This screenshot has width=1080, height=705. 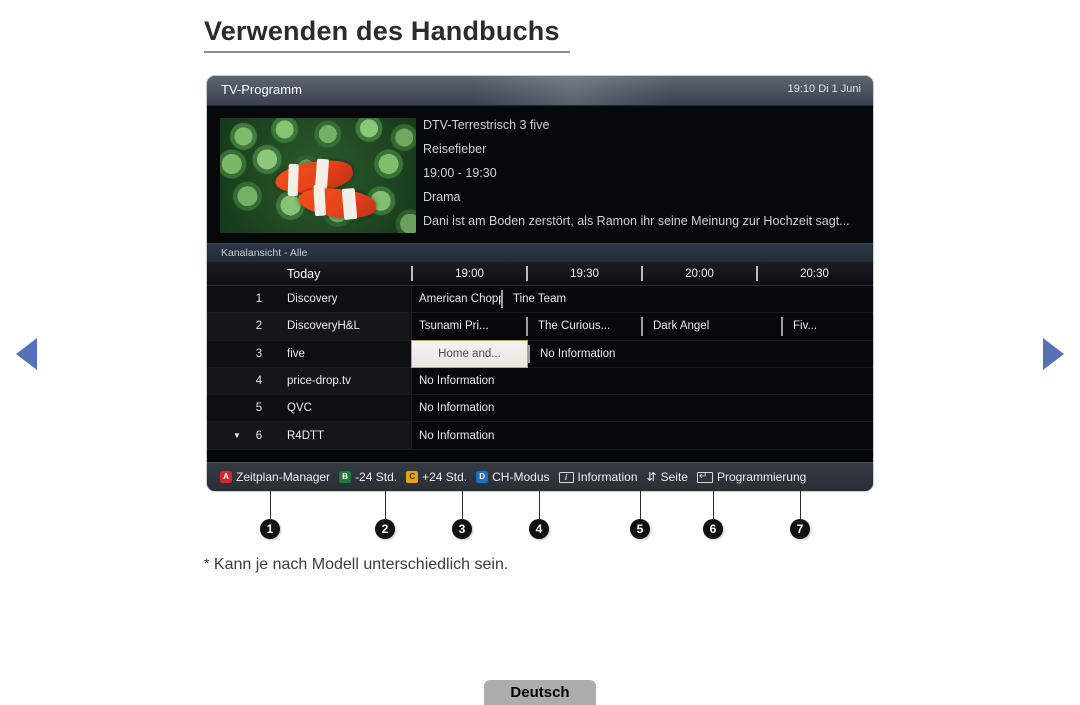 What do you see at coordinates (345, 477) in the screenshot?
I see `color-key-b-icon: B` at bounding box center [345, 477].